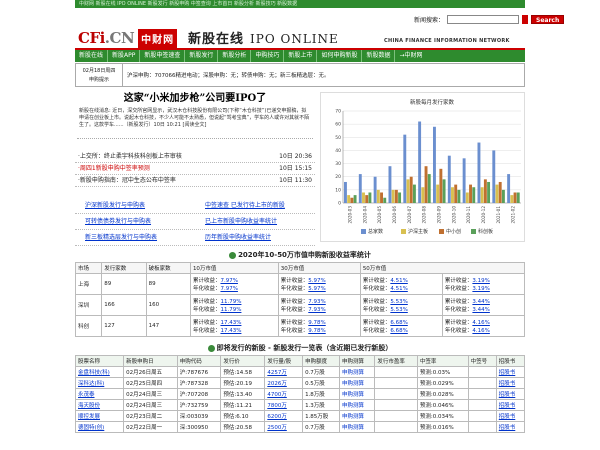  I want to click on quick-link: 可转债债券发行与申购表, so click(135, 221).